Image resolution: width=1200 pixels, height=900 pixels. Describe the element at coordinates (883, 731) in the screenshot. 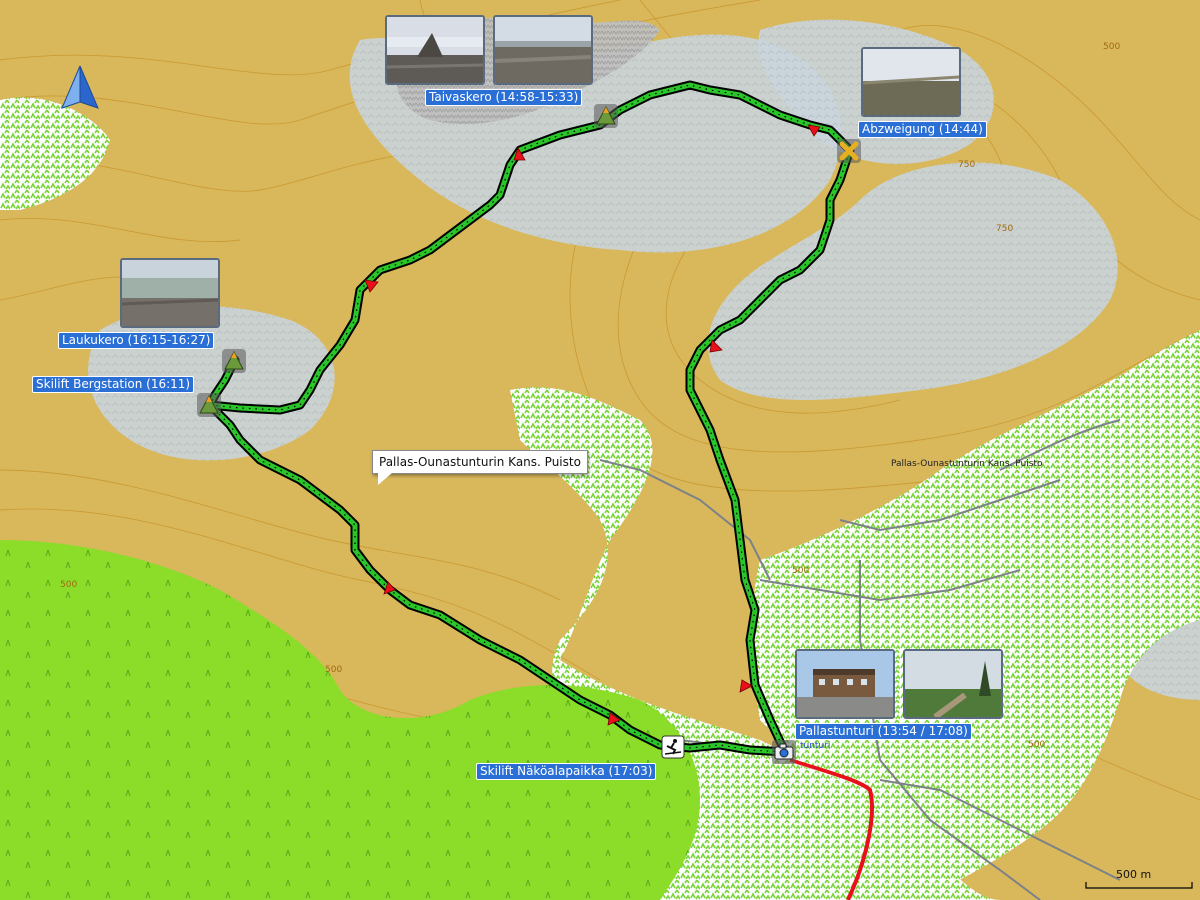

I see `waypoint-label-pallas: Pallastunturi (13:54 / 17:08)` at that location.